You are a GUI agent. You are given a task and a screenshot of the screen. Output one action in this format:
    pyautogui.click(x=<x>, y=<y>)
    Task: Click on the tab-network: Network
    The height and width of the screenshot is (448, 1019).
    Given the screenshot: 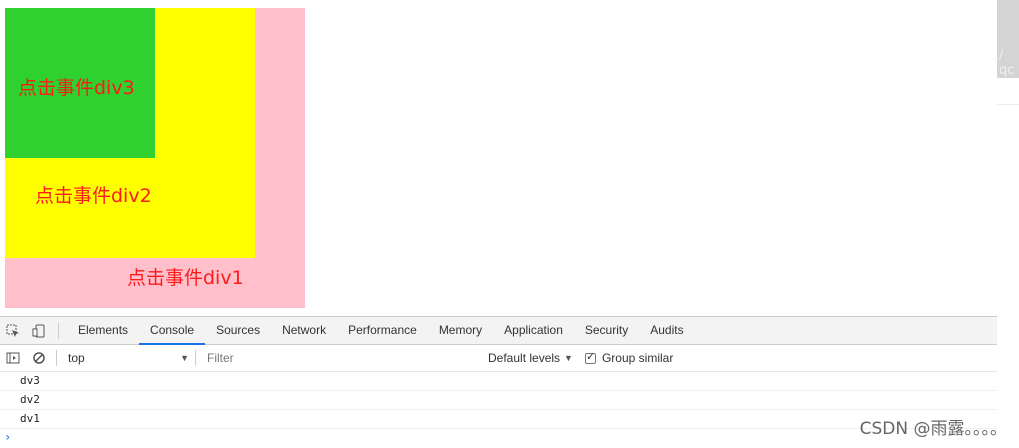 What is the action you would take?
    pyautogui.click(x=304, y=330)
    